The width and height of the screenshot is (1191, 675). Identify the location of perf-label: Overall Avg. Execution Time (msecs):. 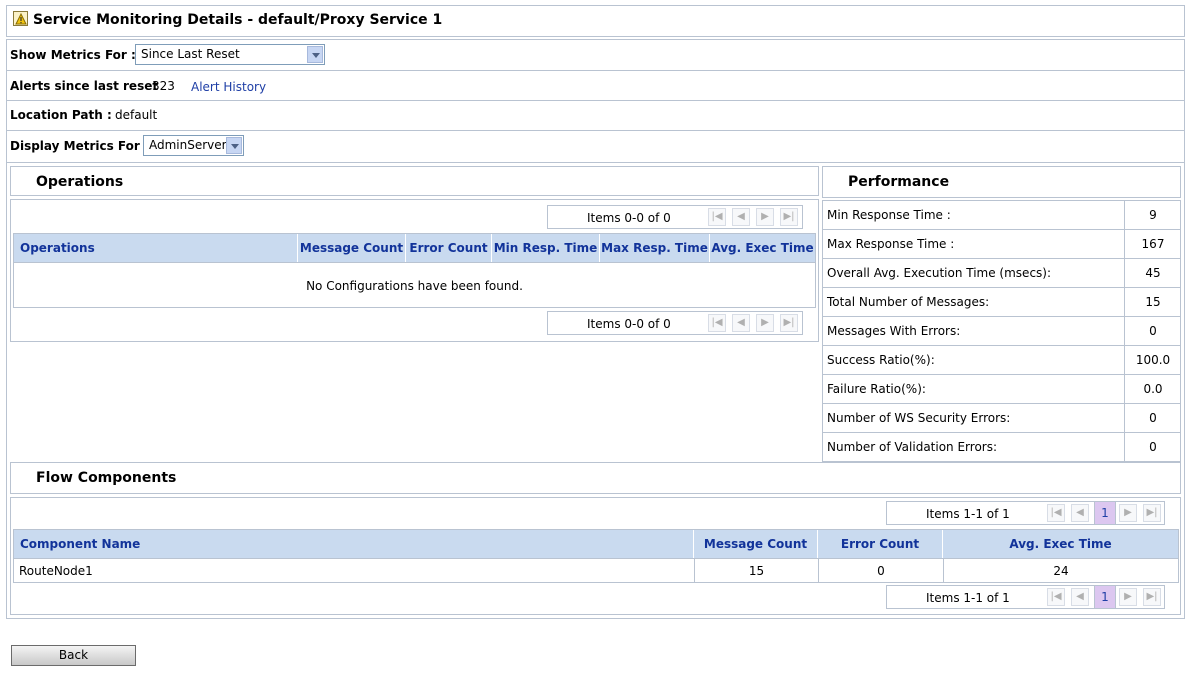
(939, 273).